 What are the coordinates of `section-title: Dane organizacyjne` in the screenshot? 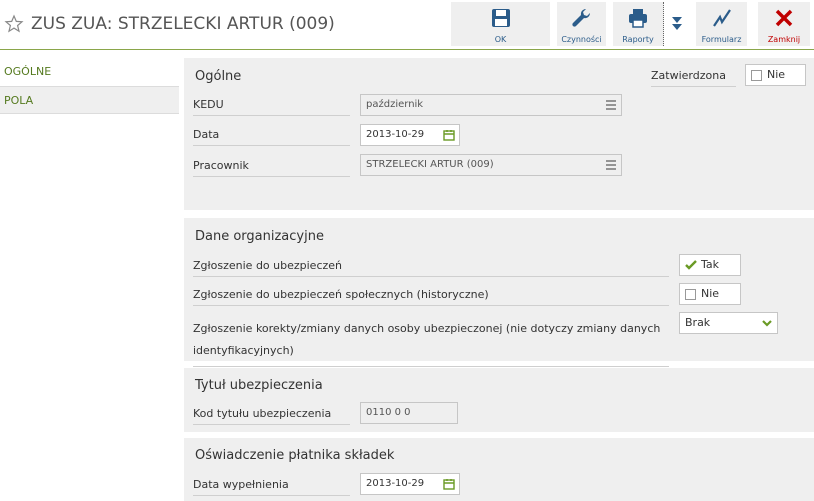 It's located at (259, 236).